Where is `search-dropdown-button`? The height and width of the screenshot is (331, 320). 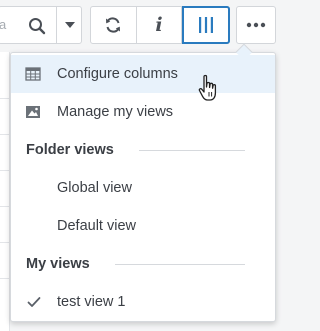 search-dropdown-button is located at coordinates (70, 25).